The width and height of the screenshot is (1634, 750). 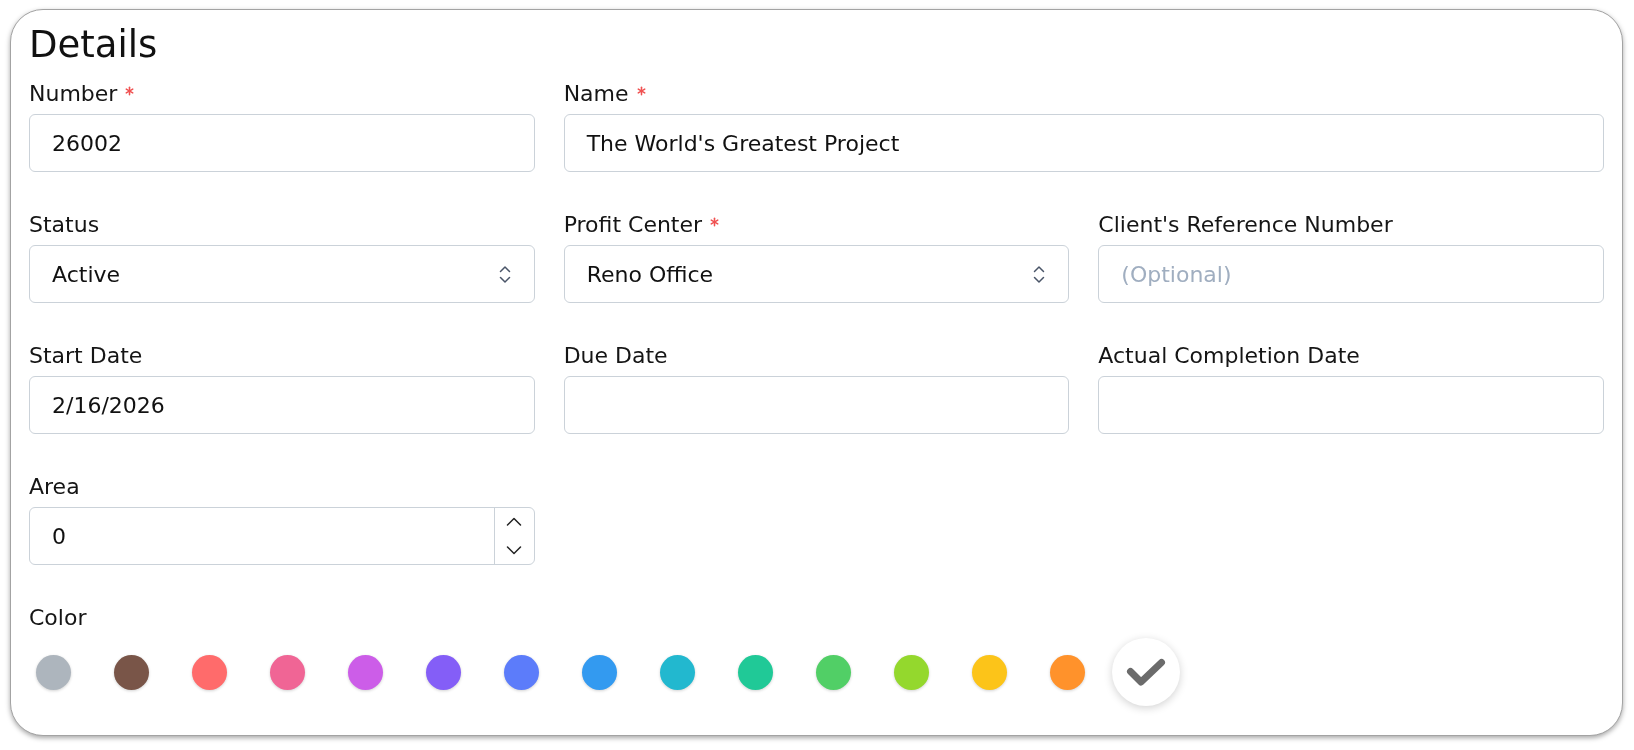 What do you see at coordinates (514, 550) in the screenshot?
I see `chevron-down-icon` at bounding box center [514, 550].